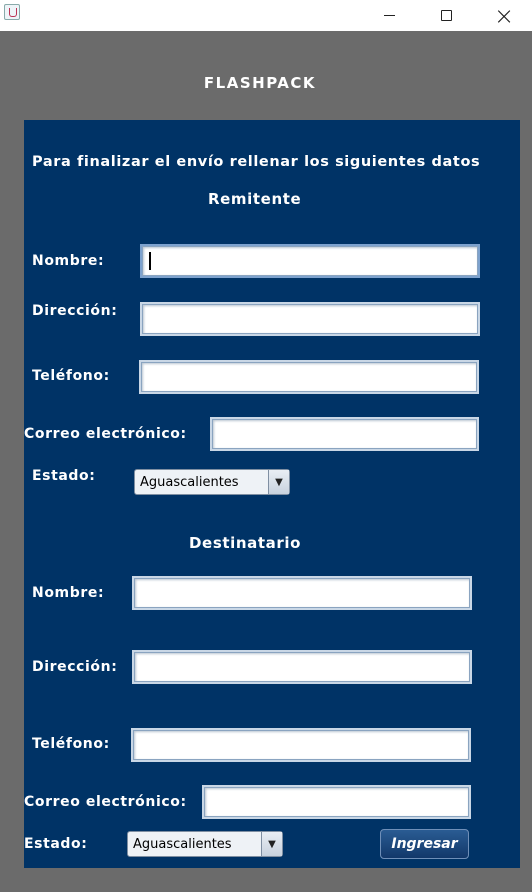 This screenshot has height=892, width=532. I want to click on sender-phone-input, so click(309, 377).